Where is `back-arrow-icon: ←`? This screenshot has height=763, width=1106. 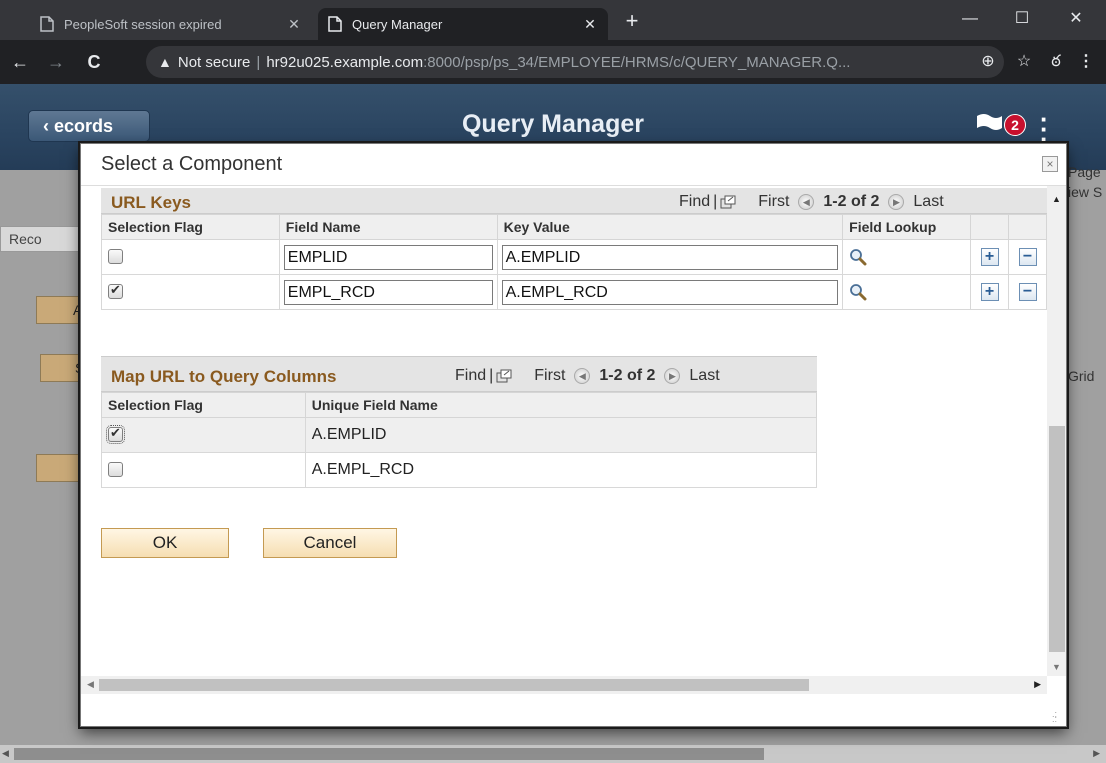
back-arrow-icon: ← is located at coordinates (20, 62).